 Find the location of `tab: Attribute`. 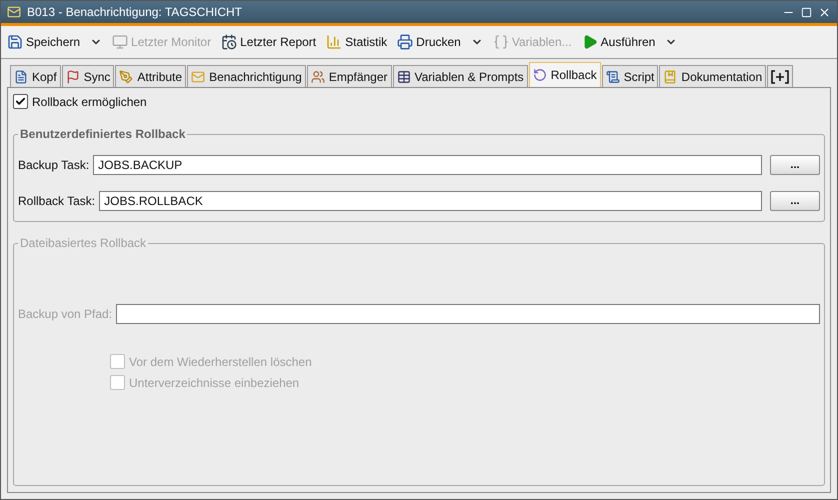

tab: Attribute is located at coordinates (150, 76).